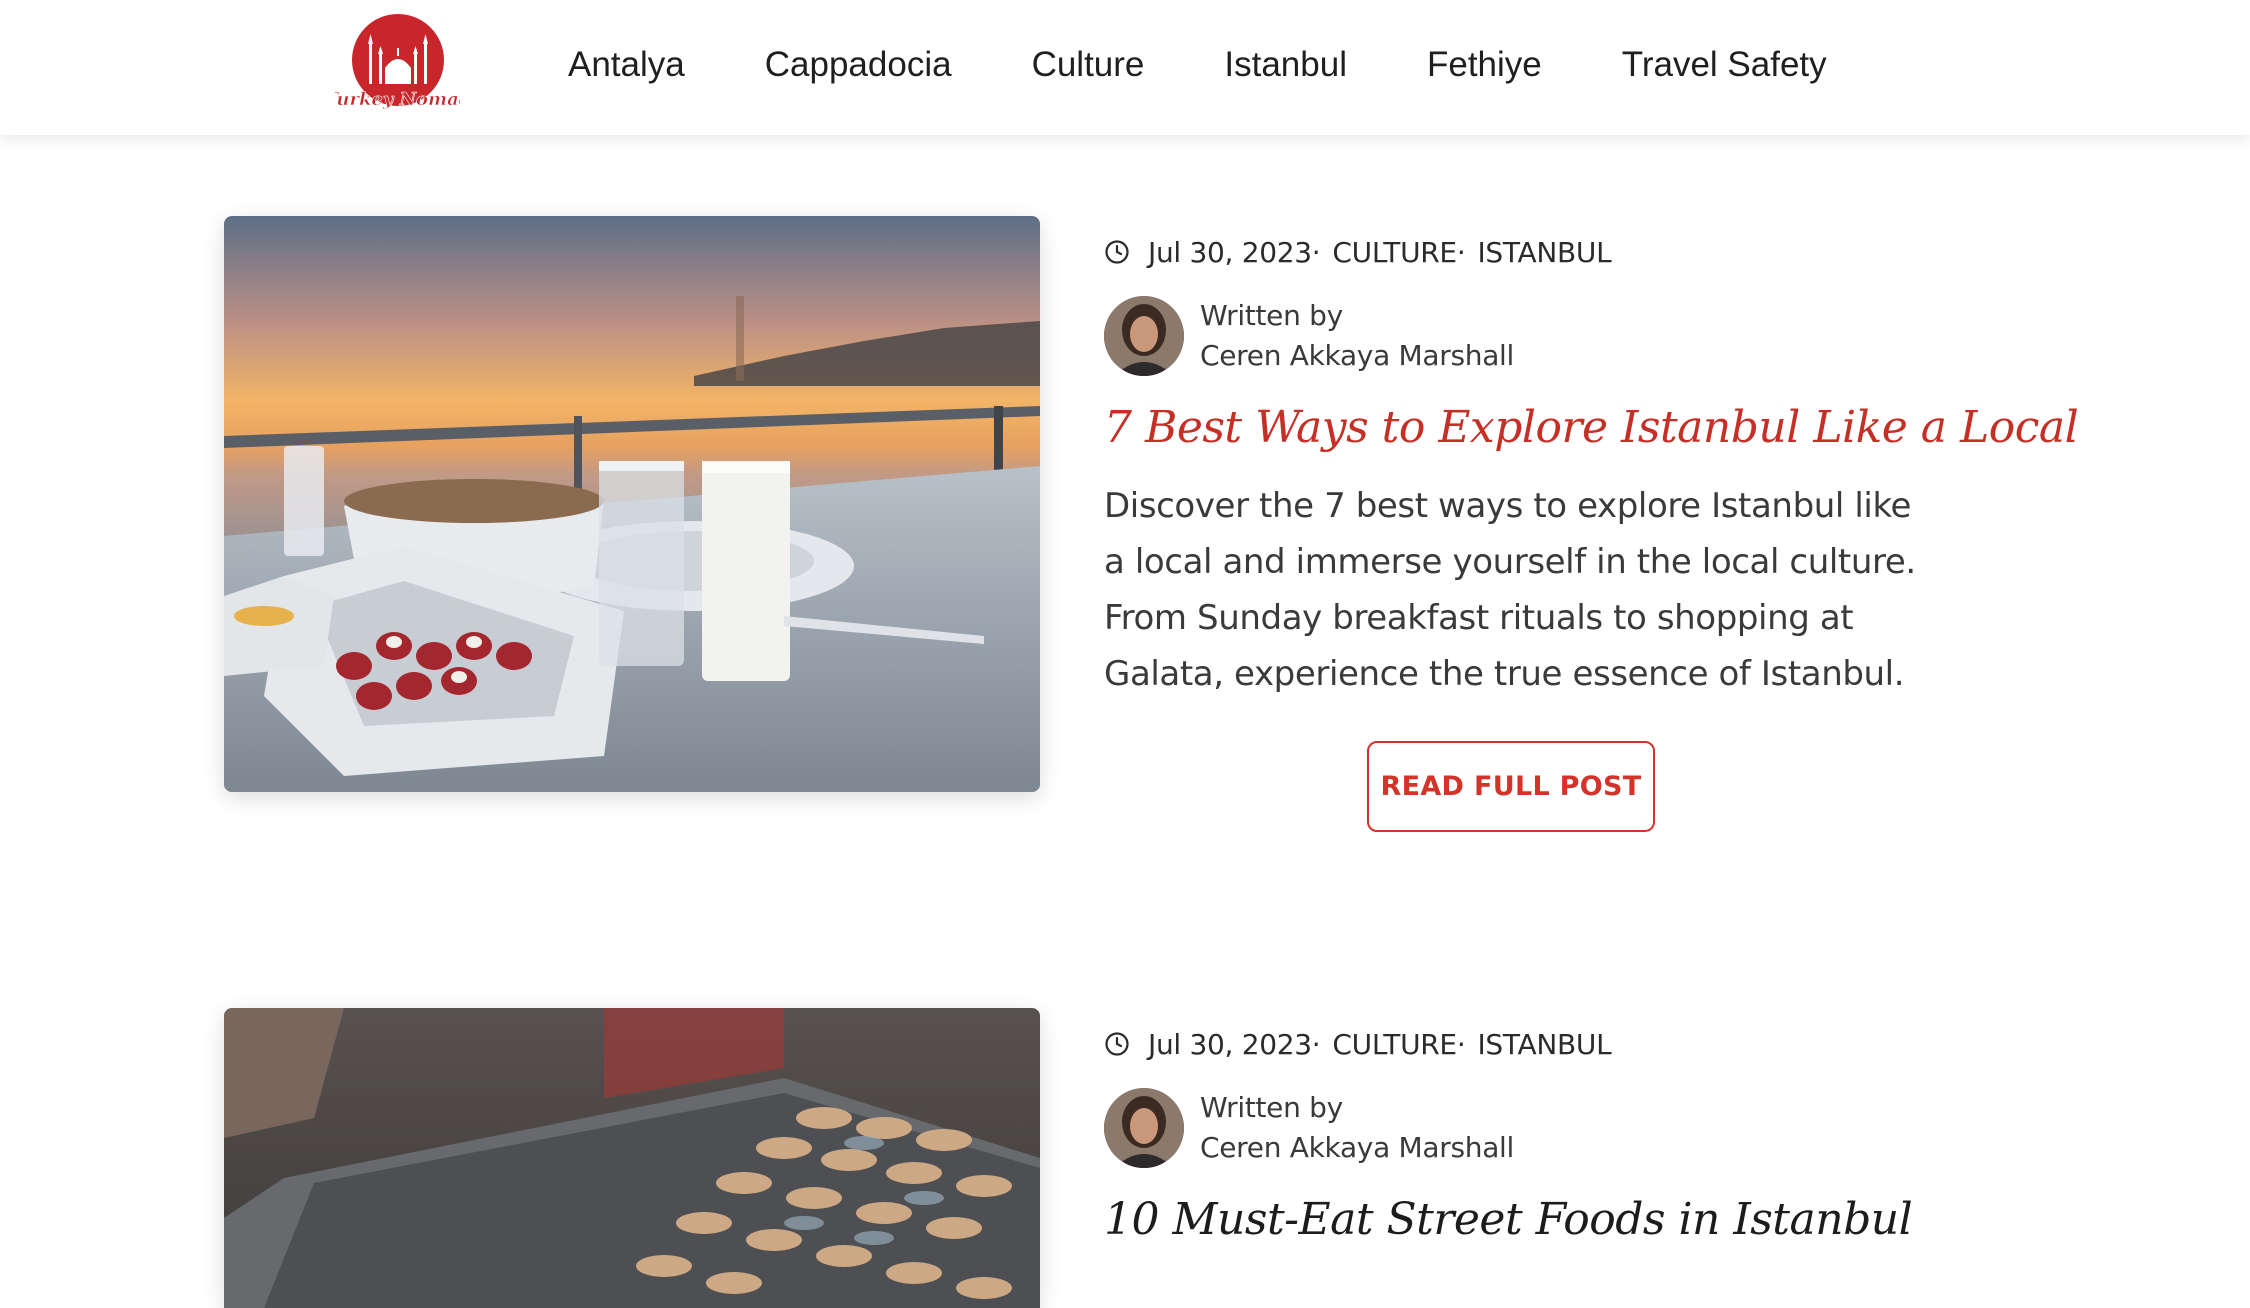 The height and width of the screenshot is (1308, 2250). Describe the element at coordinates (1564, 1219) in the screenshot. I see `post-title: 10 Must-Eat Street Foods in Istanbul` at that location.